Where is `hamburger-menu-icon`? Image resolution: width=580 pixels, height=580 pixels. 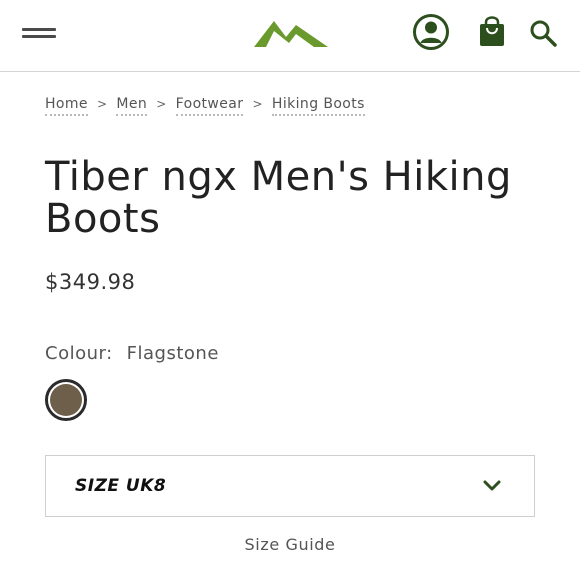
hamburger-menu-icon is located at coordinates (40, 34).